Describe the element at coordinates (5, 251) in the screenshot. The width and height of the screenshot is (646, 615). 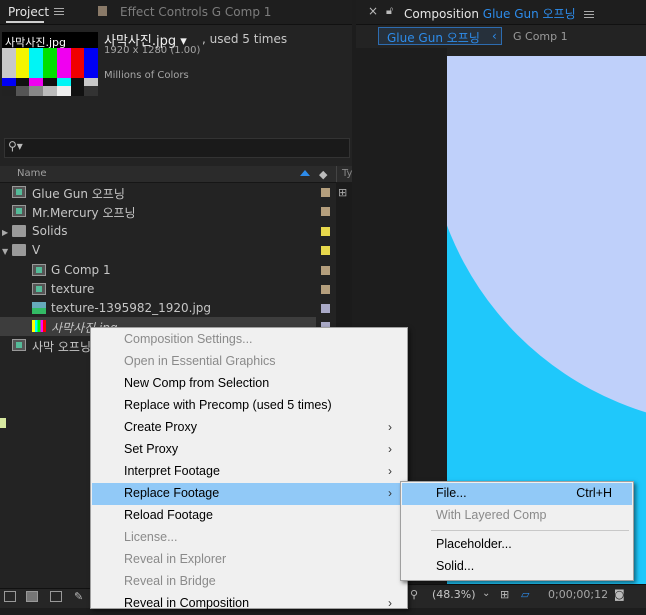
I see `collapse-arrow-icon: ▼` at that location.